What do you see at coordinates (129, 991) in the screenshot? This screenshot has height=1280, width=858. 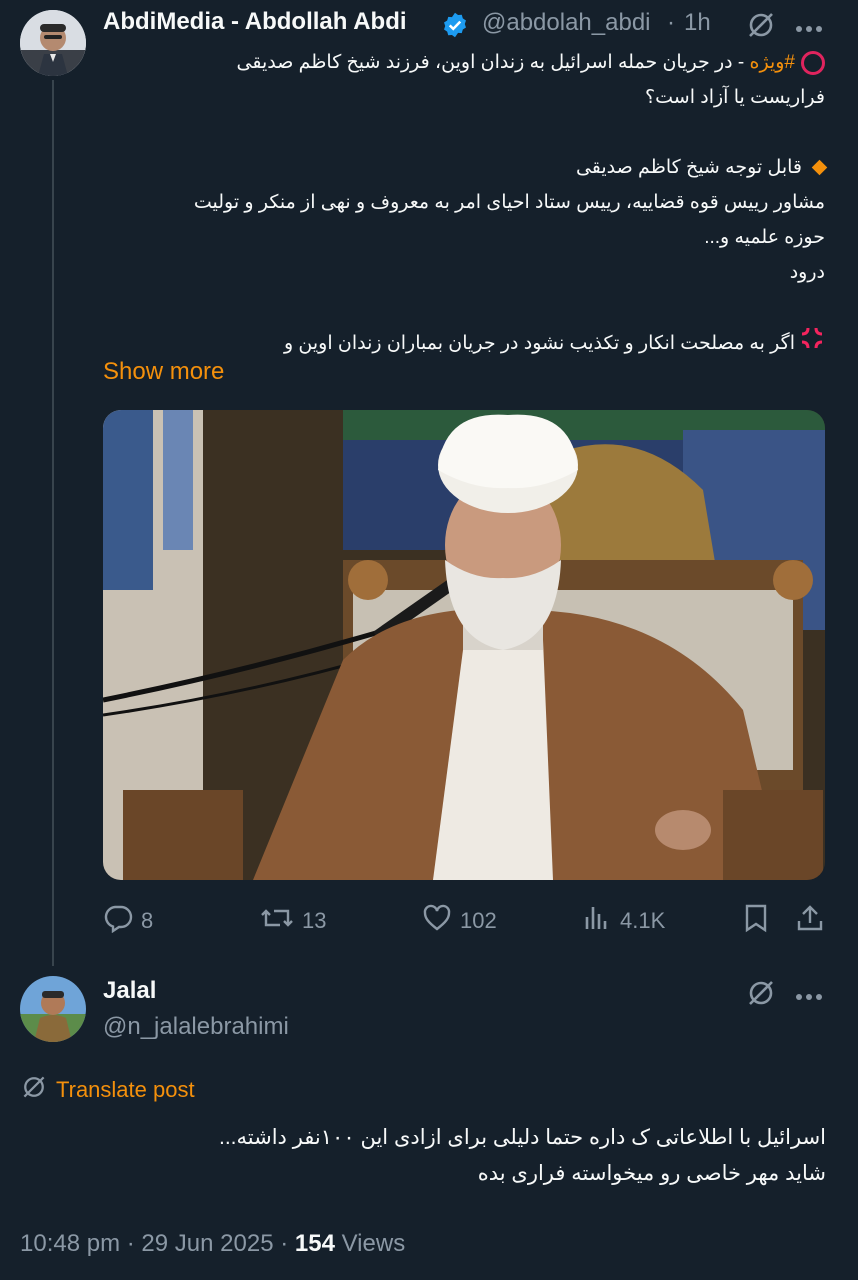 I see `reply-author-name: Jalal` at bounding box center [129, 991].